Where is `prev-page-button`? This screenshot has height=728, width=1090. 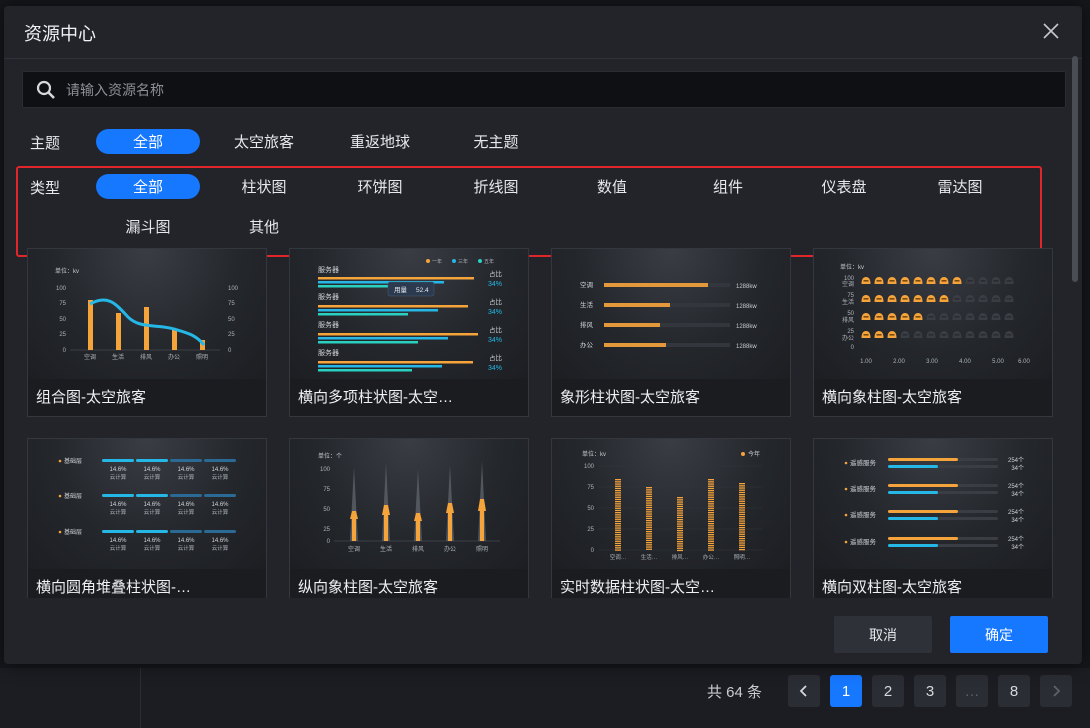 prev-page-button is located at coordinates (804, 691).